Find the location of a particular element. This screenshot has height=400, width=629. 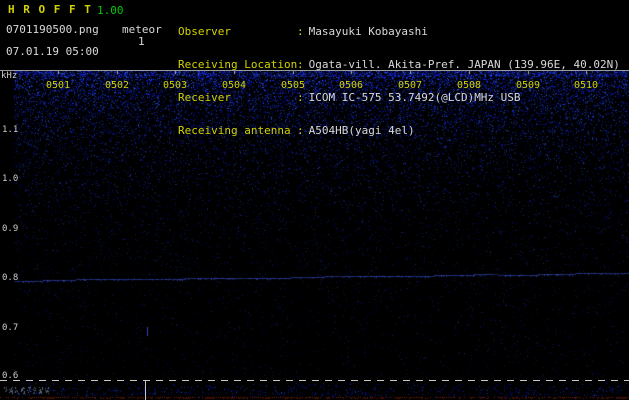

time-tick-label: 0506 is located at coordinates (351, 85).